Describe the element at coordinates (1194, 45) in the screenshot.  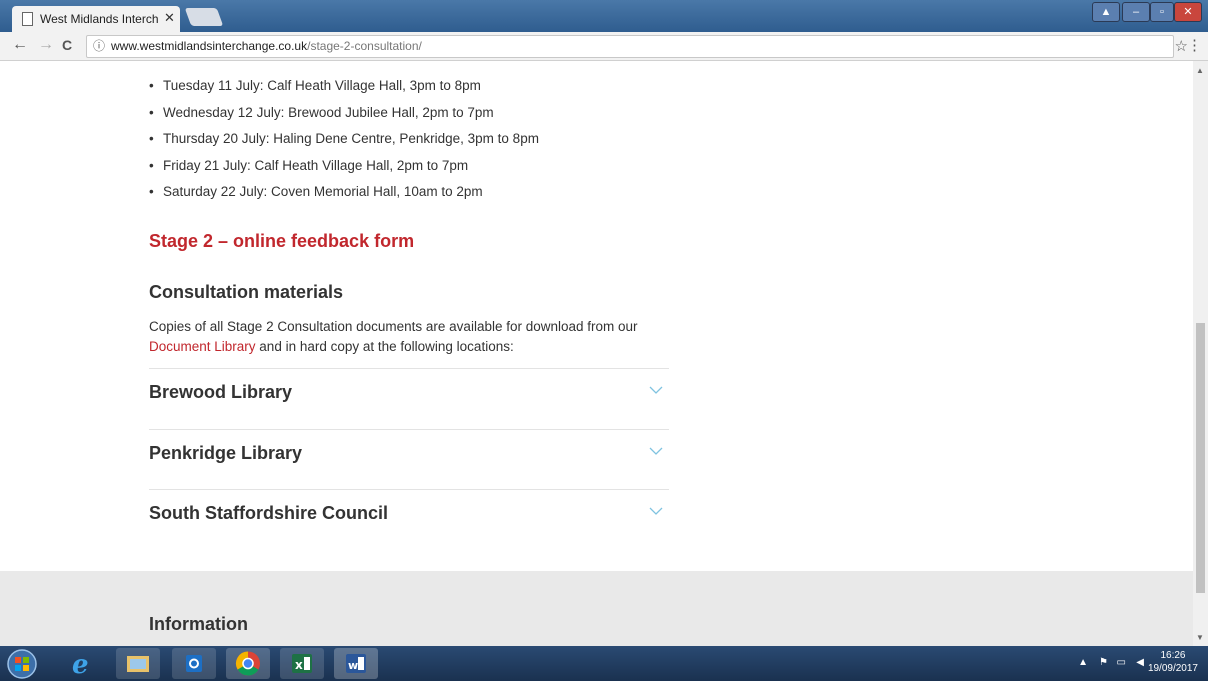
I see `browser-menu-icon: ⋮` at that location.